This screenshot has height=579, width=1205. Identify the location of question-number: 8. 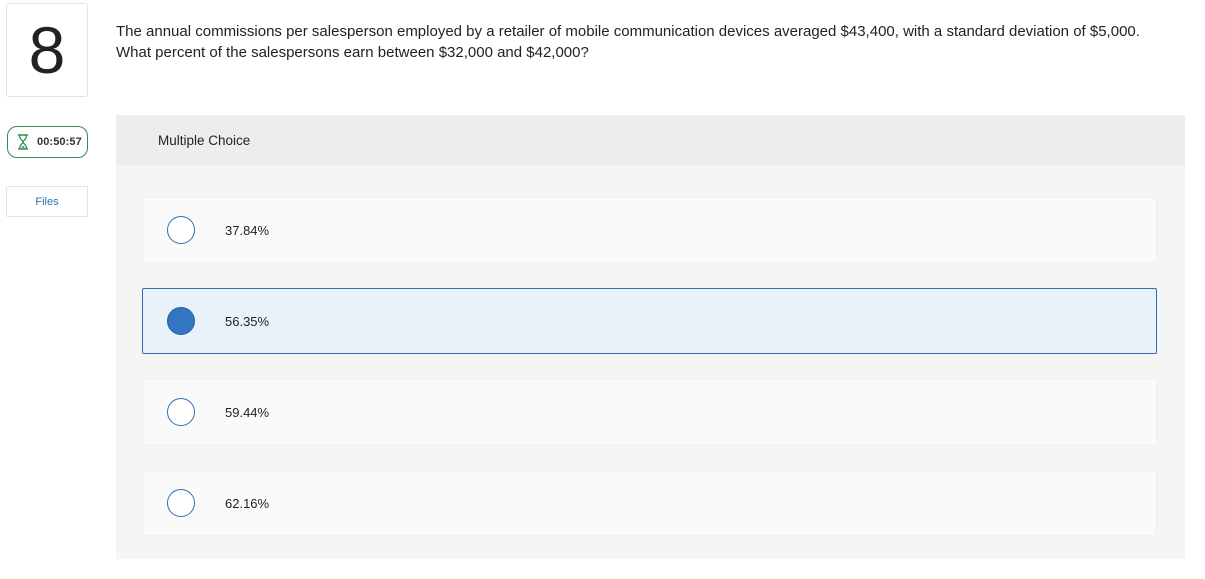
(47, 50).